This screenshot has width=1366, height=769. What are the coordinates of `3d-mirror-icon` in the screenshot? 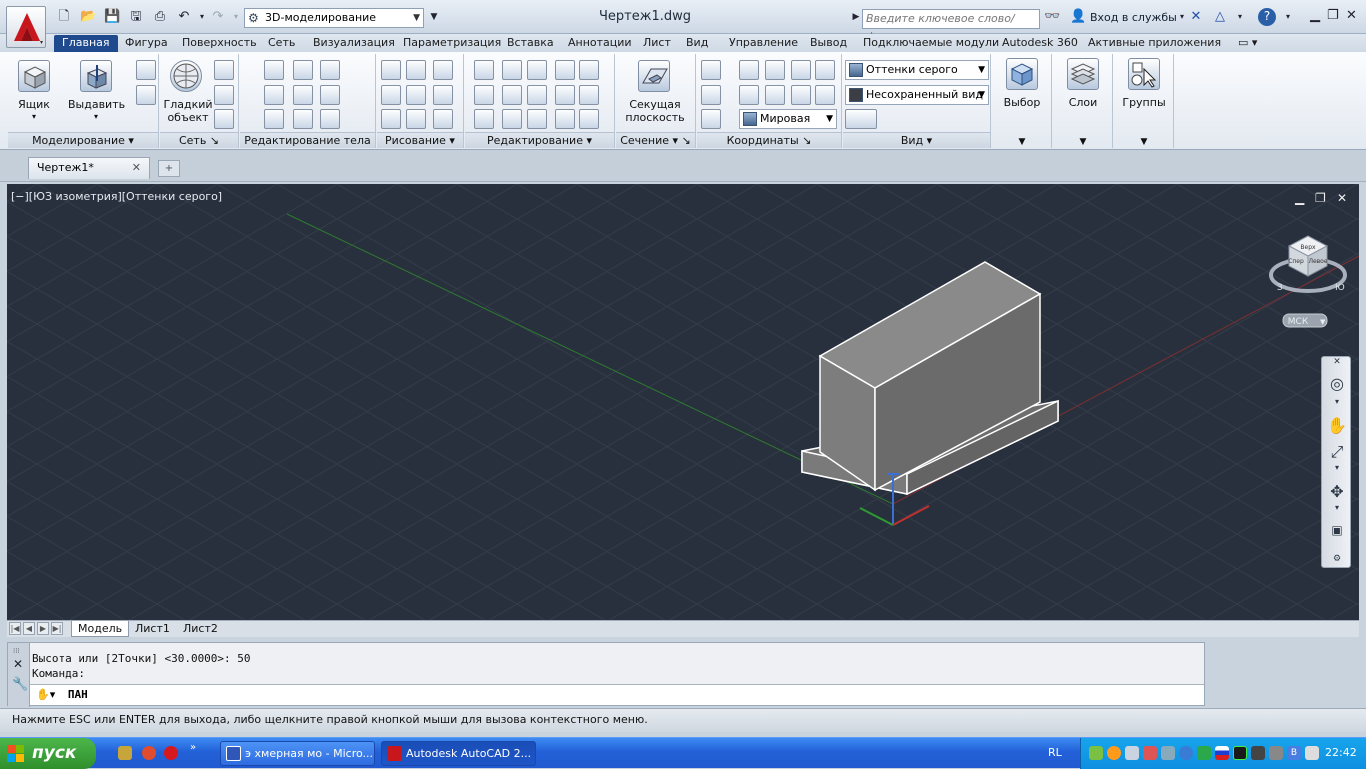 It's located at (565, 70).